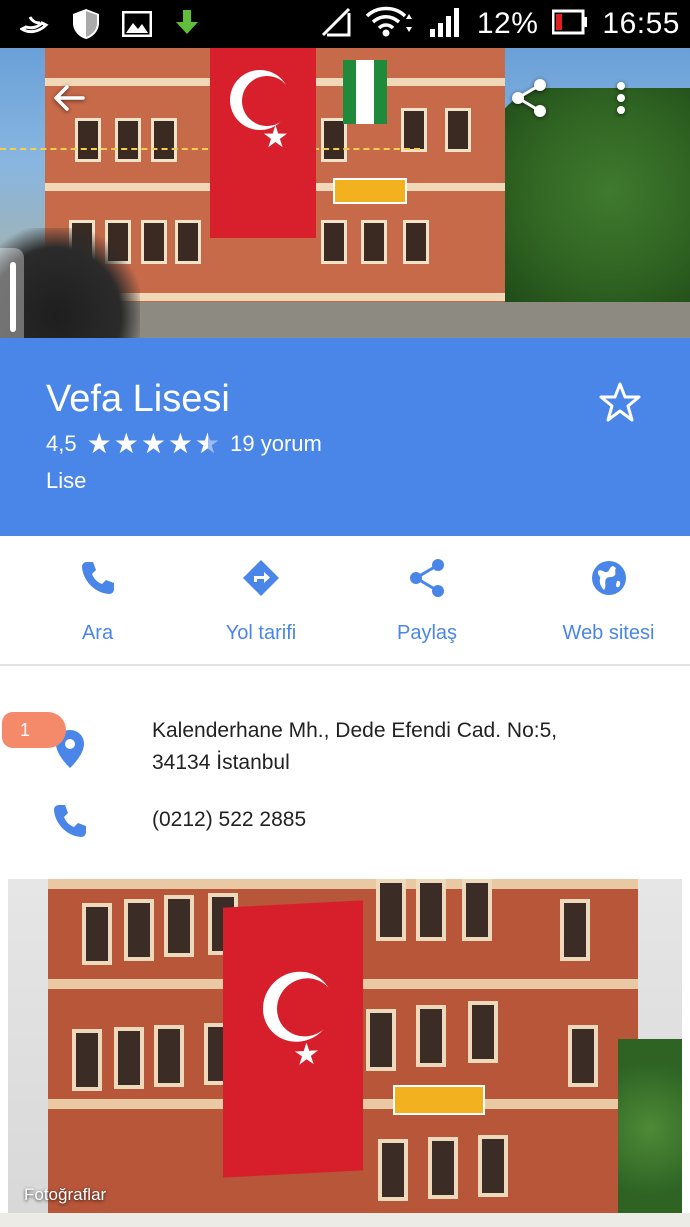  Describe the element at coordinates (65, 1194) in the screenshot. I see `photos-caption: Fotoğraflar` at that location.